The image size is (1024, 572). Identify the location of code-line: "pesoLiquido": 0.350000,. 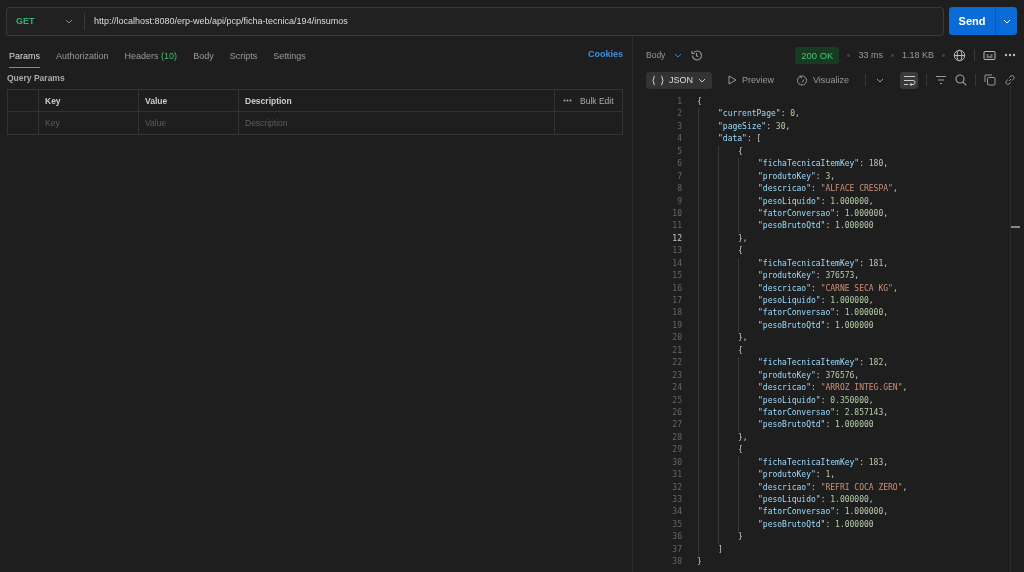
(816, 400).